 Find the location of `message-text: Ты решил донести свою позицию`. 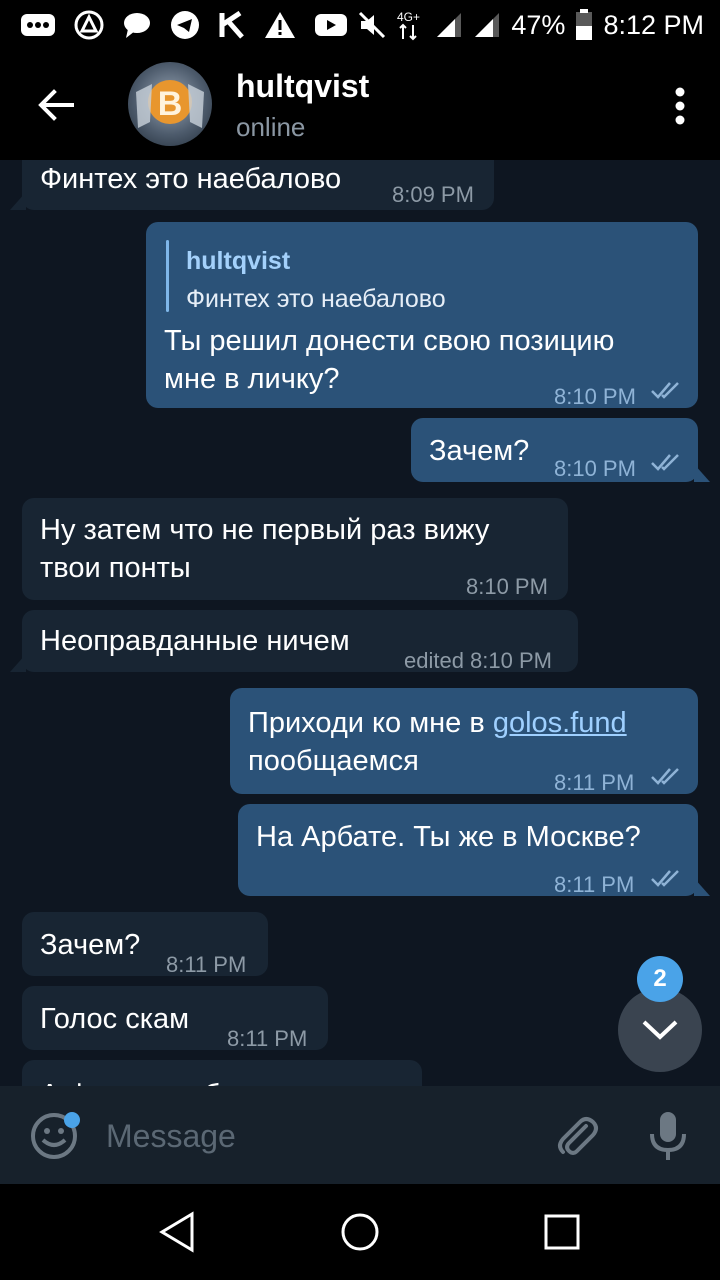

message-text: Ты решил донести свою позицию is located at coordinates (389, 341).